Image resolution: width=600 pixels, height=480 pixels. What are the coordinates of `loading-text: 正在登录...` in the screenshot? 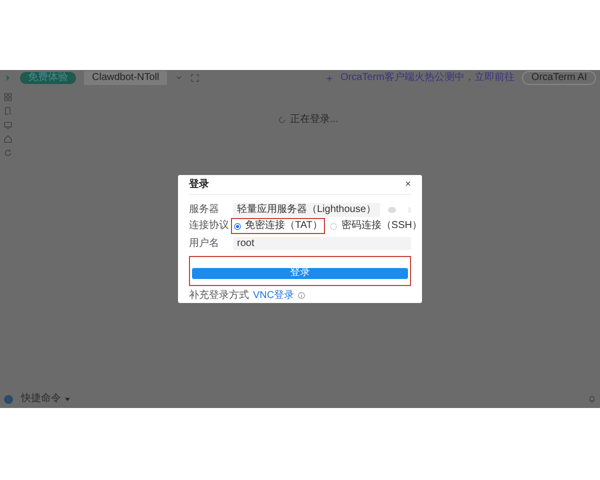 It's located at (314, 120).